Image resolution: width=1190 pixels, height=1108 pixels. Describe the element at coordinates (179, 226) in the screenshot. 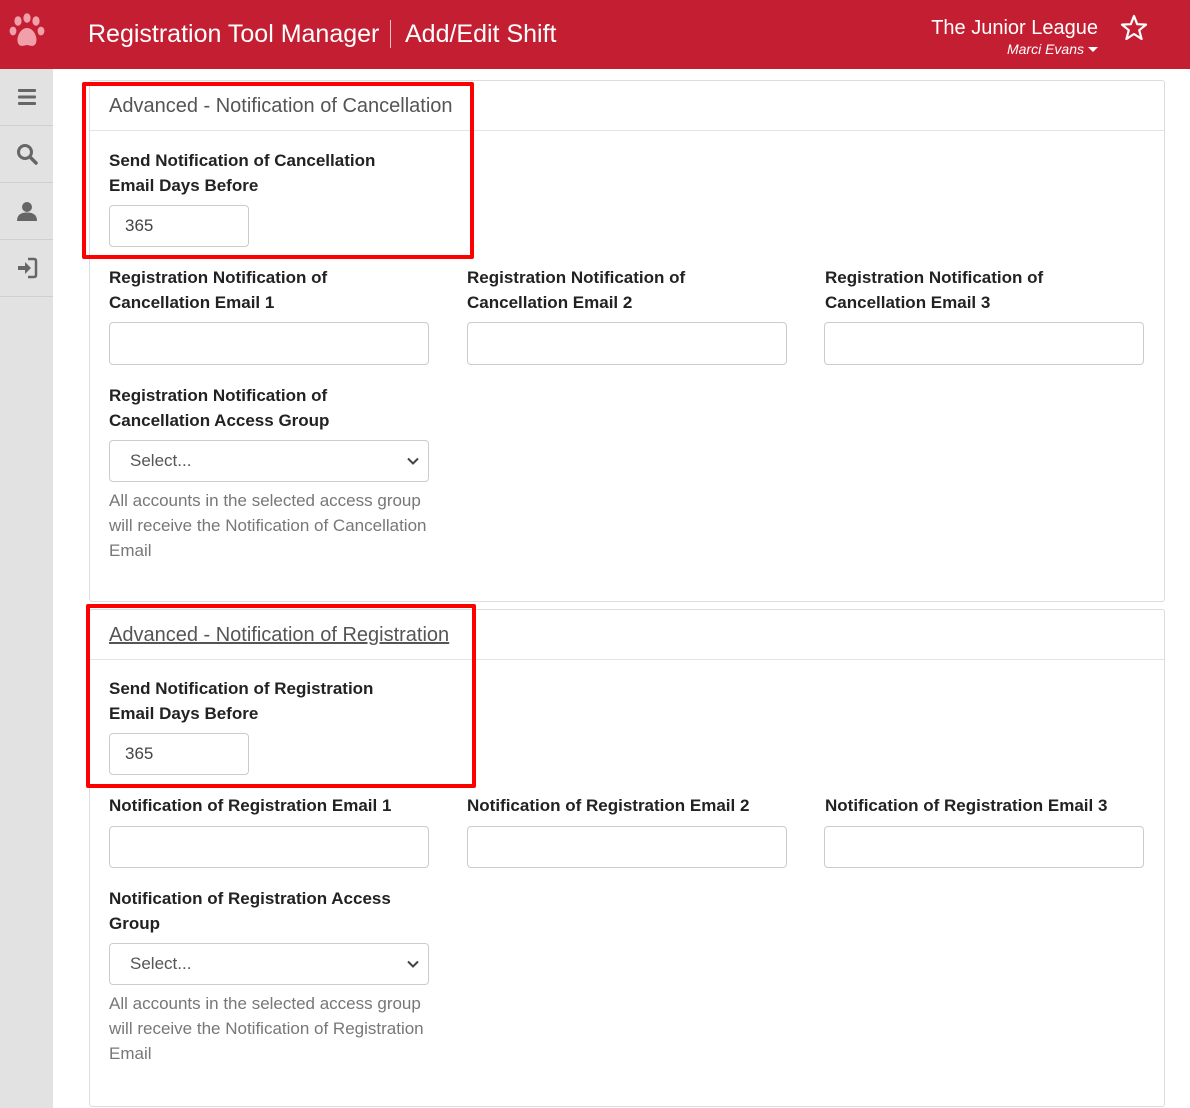

I see `cancellation-days-input: 365` at that location.